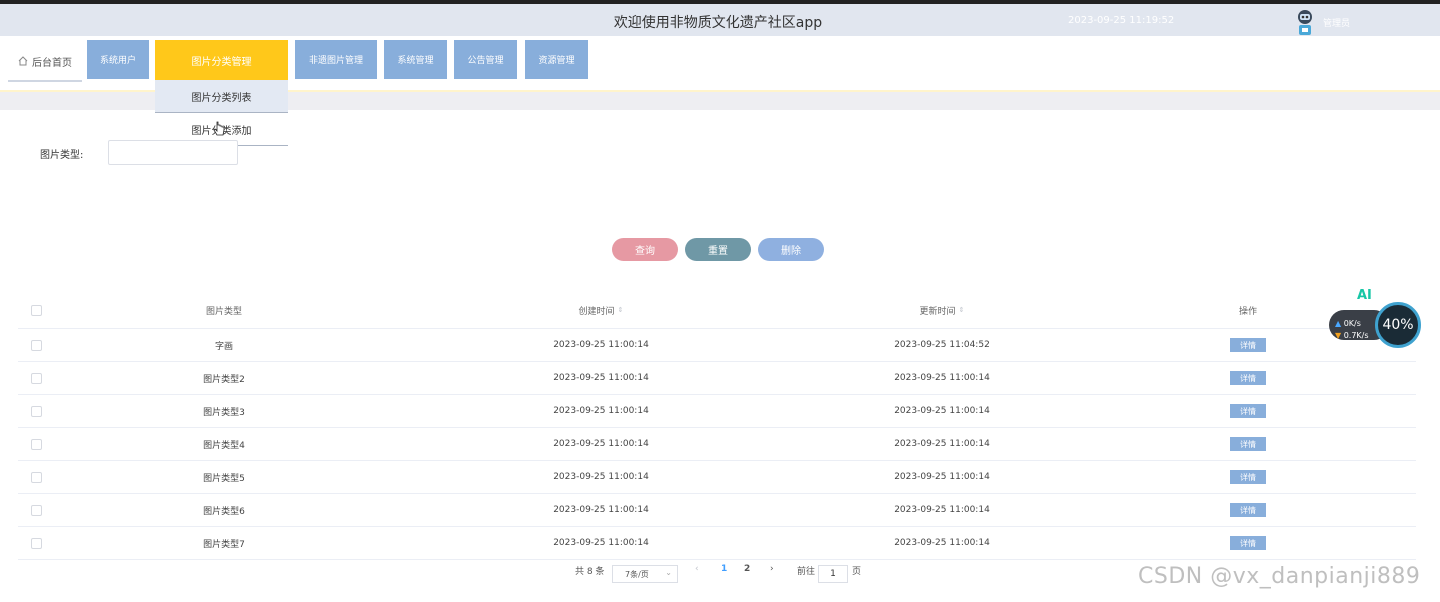  What do you see at coordinates (645, 249) in the screenshot?
I see `search-button: 查询` at bounding box center [645, 249].